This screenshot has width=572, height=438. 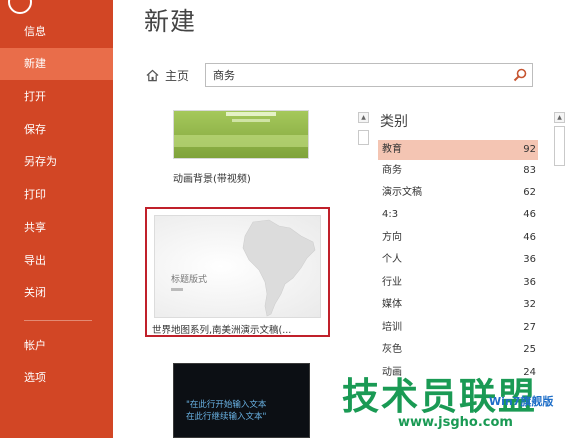 I want to click on category-count: 62, so click(x=529, y=192).